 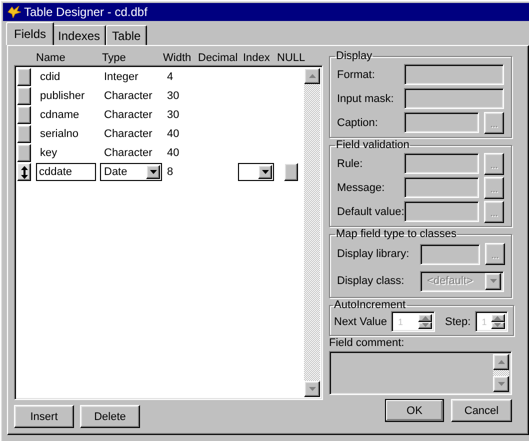 What do you see at coordinates (414, 410) in the screenshot?
I see `ok-button: OK` at bounding box center [414, 410].